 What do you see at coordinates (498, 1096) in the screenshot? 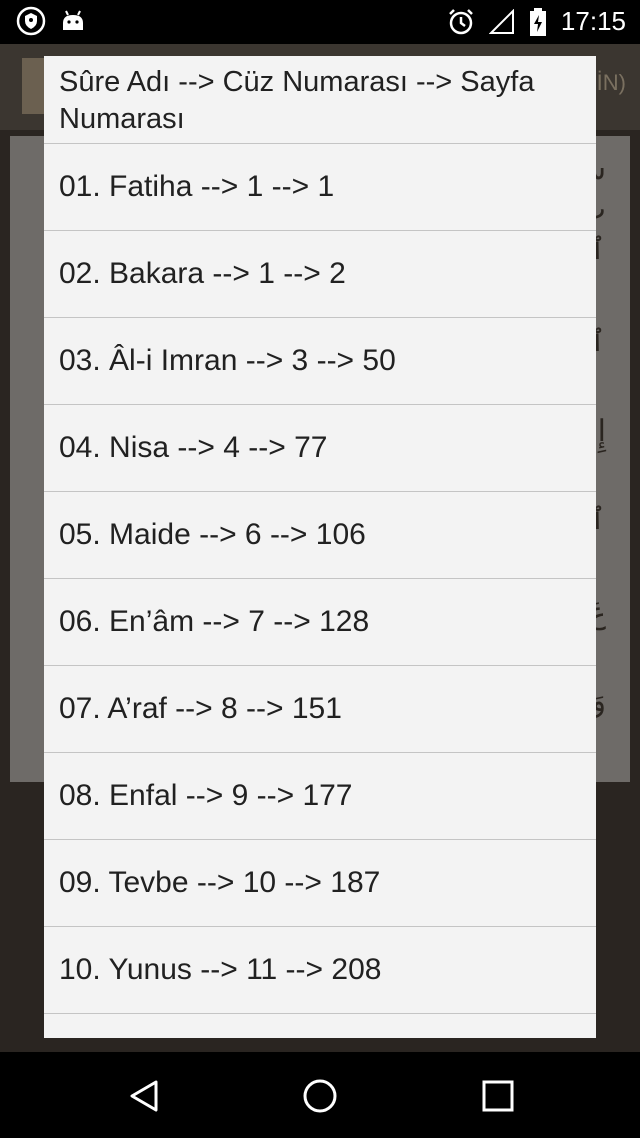
I see `recents-icon` at bounding box center [498, 1096].